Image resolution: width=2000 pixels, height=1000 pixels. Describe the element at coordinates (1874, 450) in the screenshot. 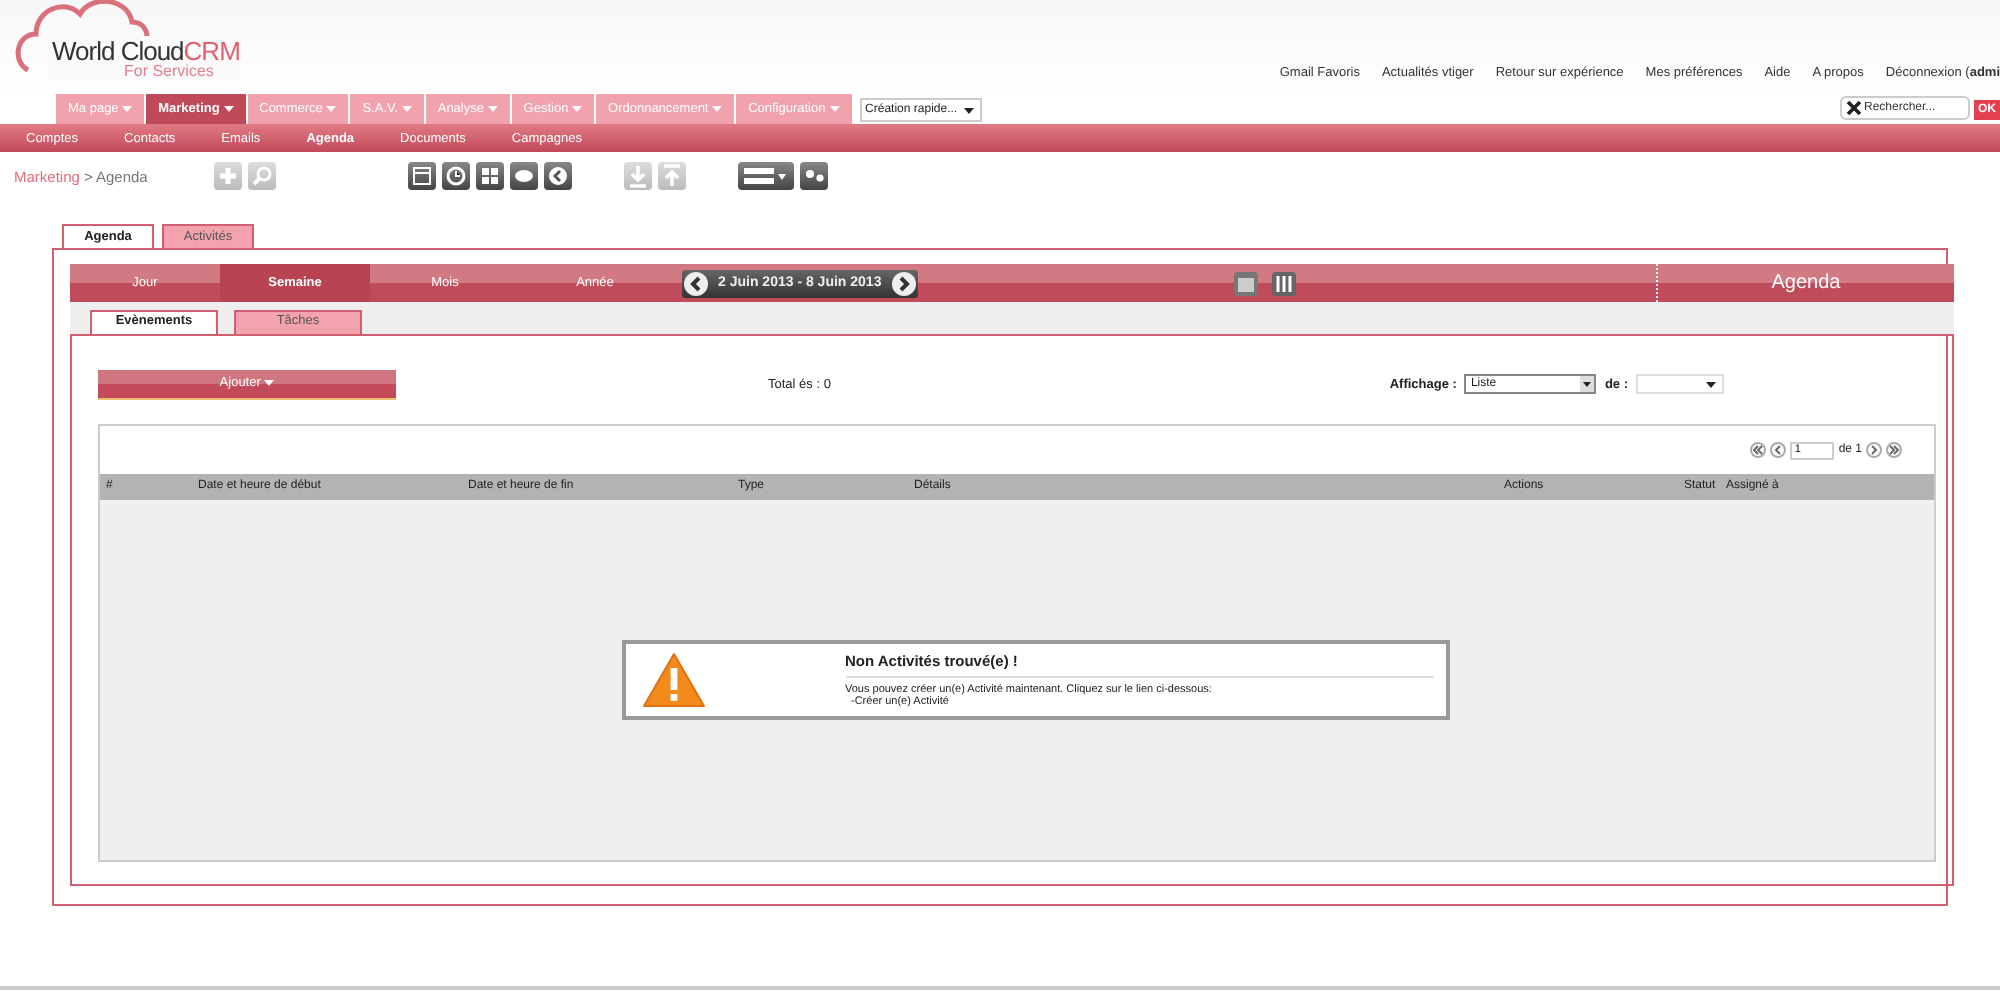

I see `next-page-icon` at that location.